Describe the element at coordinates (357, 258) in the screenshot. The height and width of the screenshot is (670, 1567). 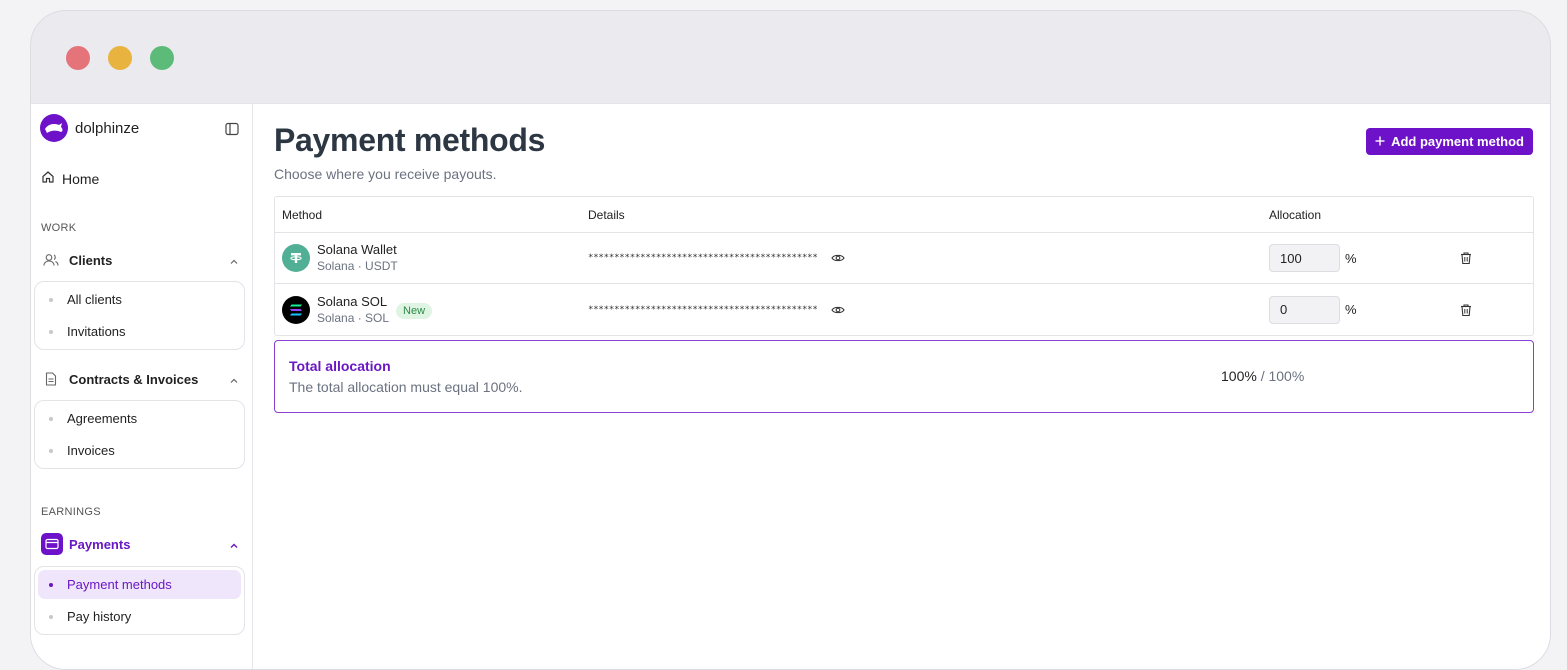
I see `method-text: Solana Wallet Solana · USDT` at that location.